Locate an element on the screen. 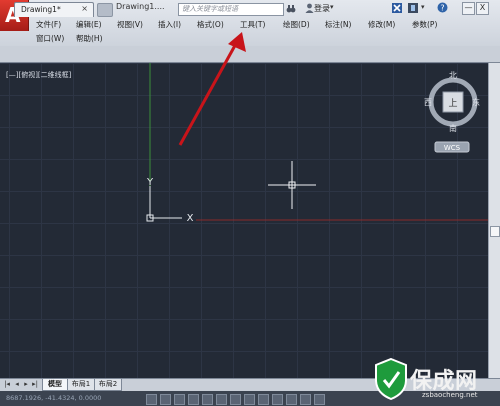 The height and width of the screenshot is (406, 500). coordinate-readout: 8687.1926, -41.4324, 0.0000 is located at coordinates (54, 398).